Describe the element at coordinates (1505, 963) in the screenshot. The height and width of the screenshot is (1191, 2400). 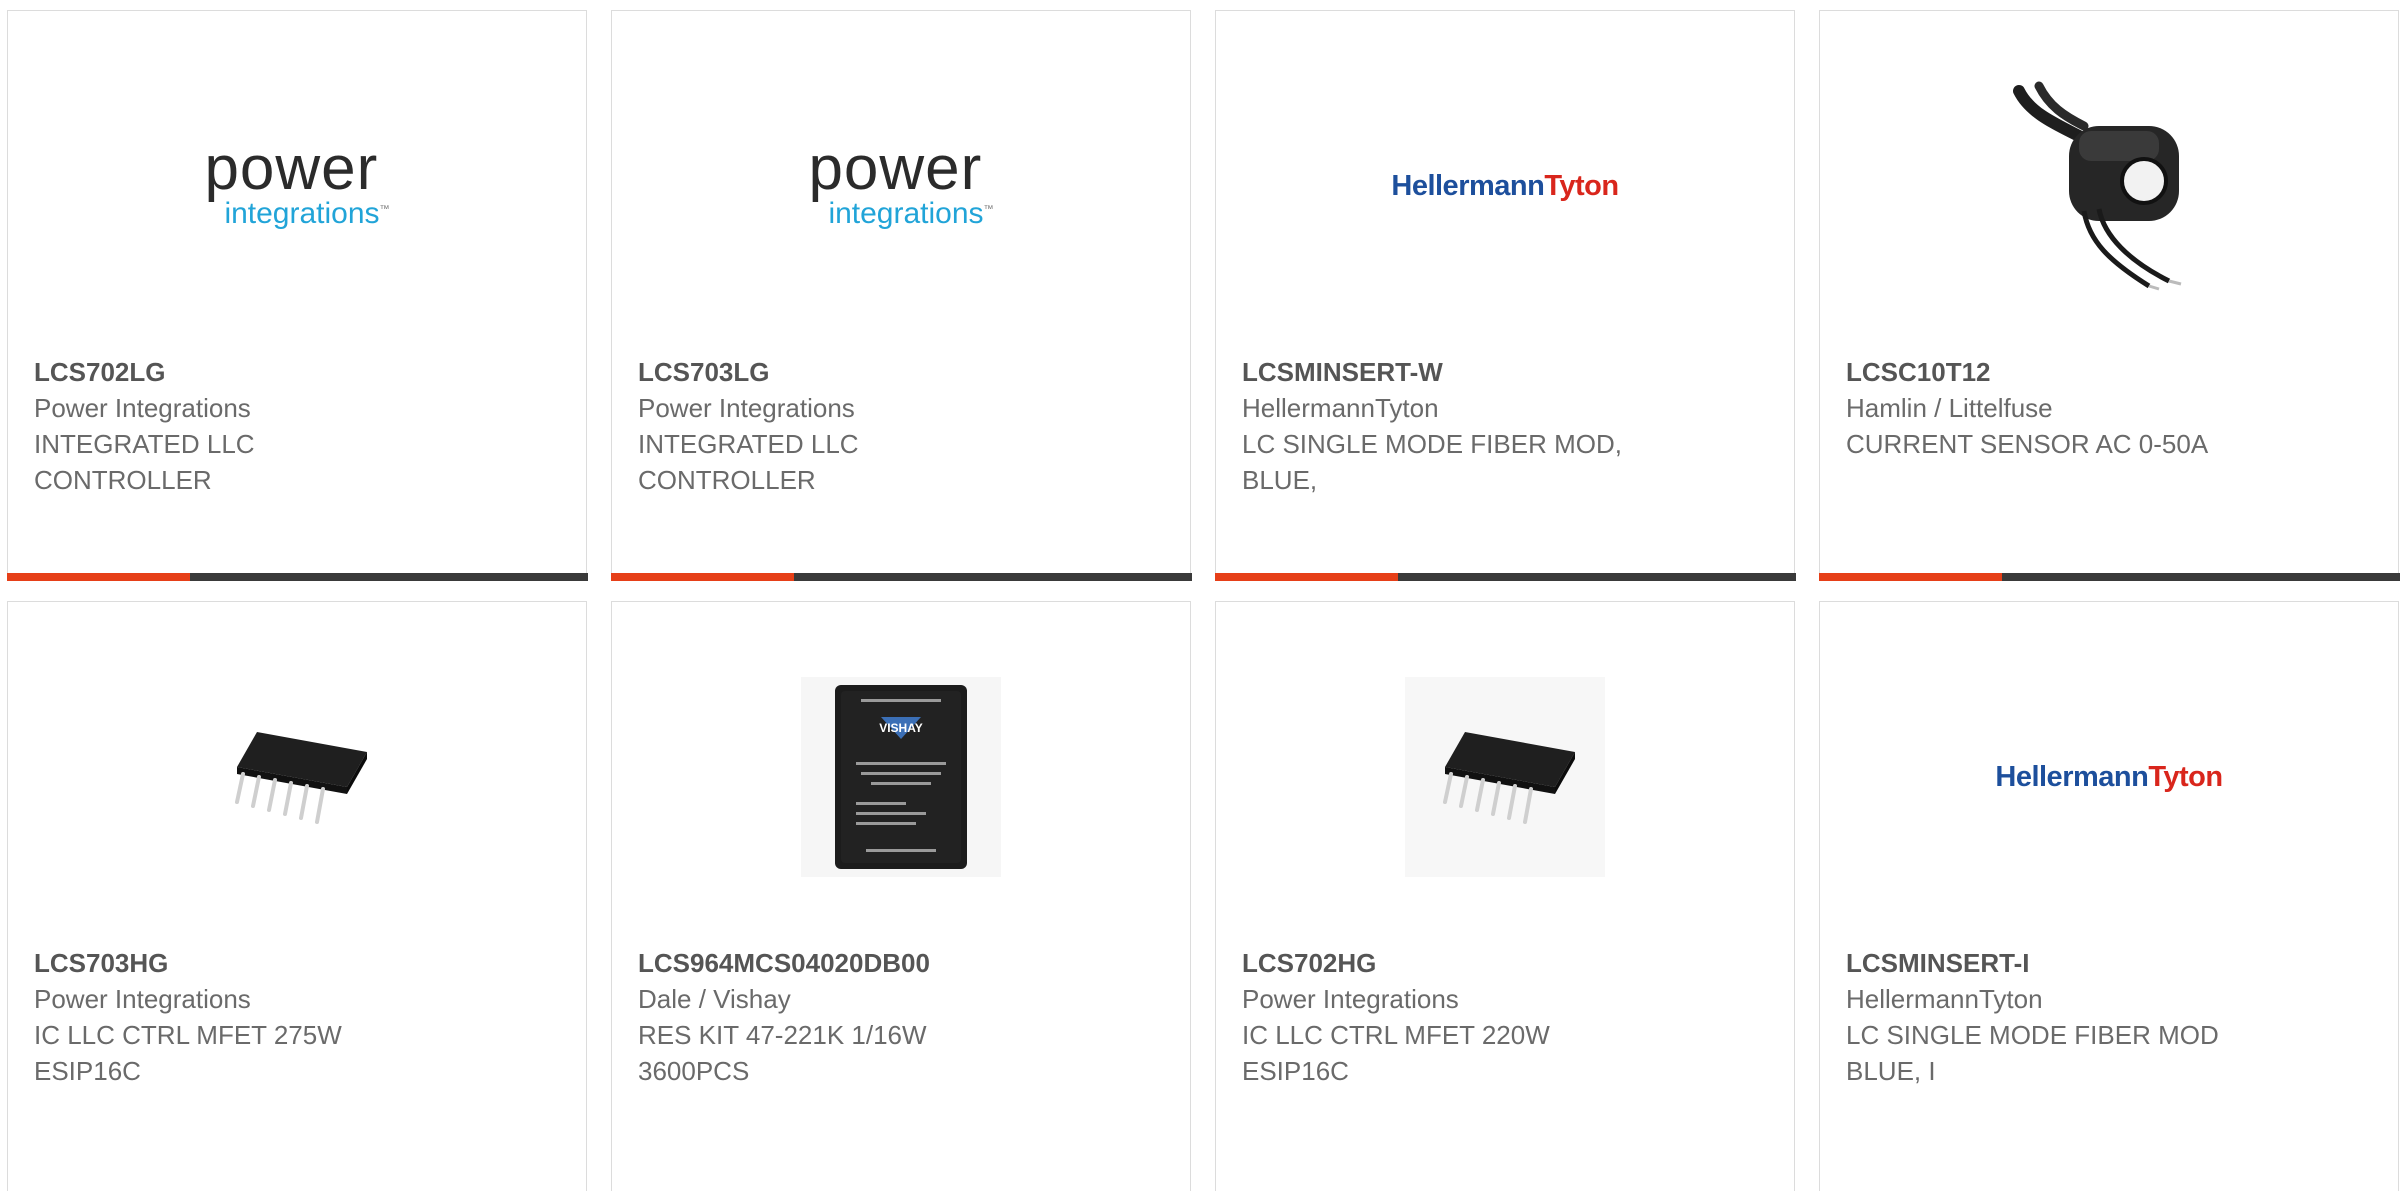
I see `part-number: LCS702HG` at that location.